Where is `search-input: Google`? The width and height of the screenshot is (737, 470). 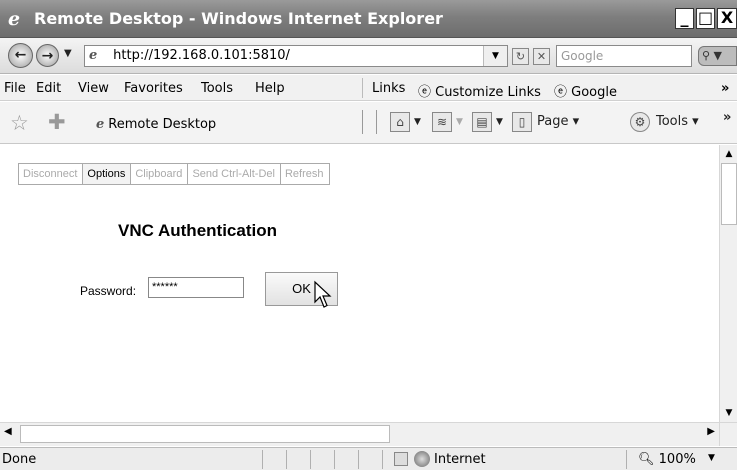
search-input: Google is located at coordinates (624, 56).